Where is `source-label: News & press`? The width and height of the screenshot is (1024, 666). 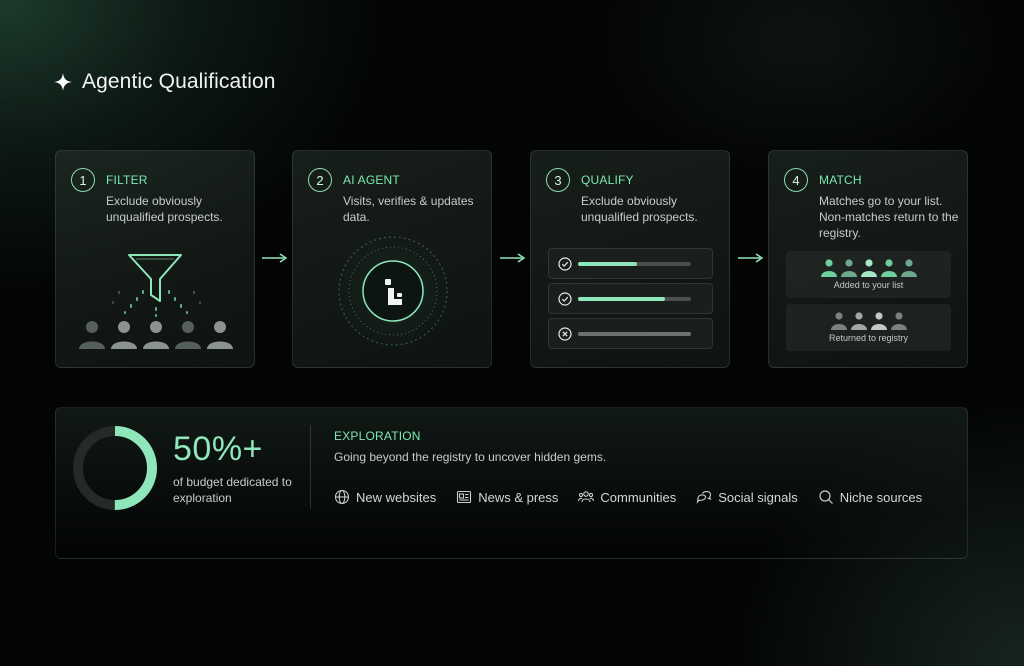
source-label: News & press is located at coordinates (518, 497).